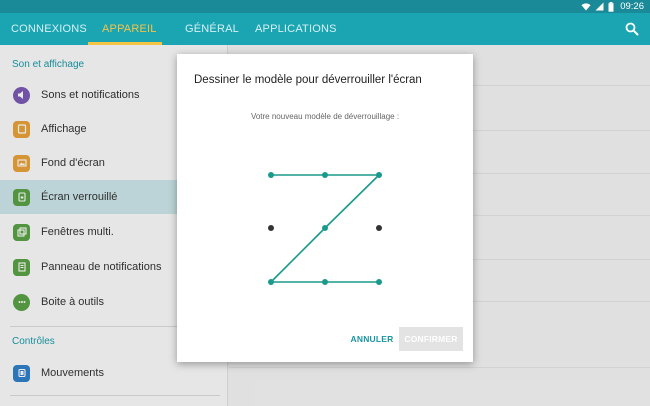 Image resolution: width=650 pixels, height=406 pixels. Describe the element at coordinates (632, 29) in the screenshot. I see `search-icon` at that location.